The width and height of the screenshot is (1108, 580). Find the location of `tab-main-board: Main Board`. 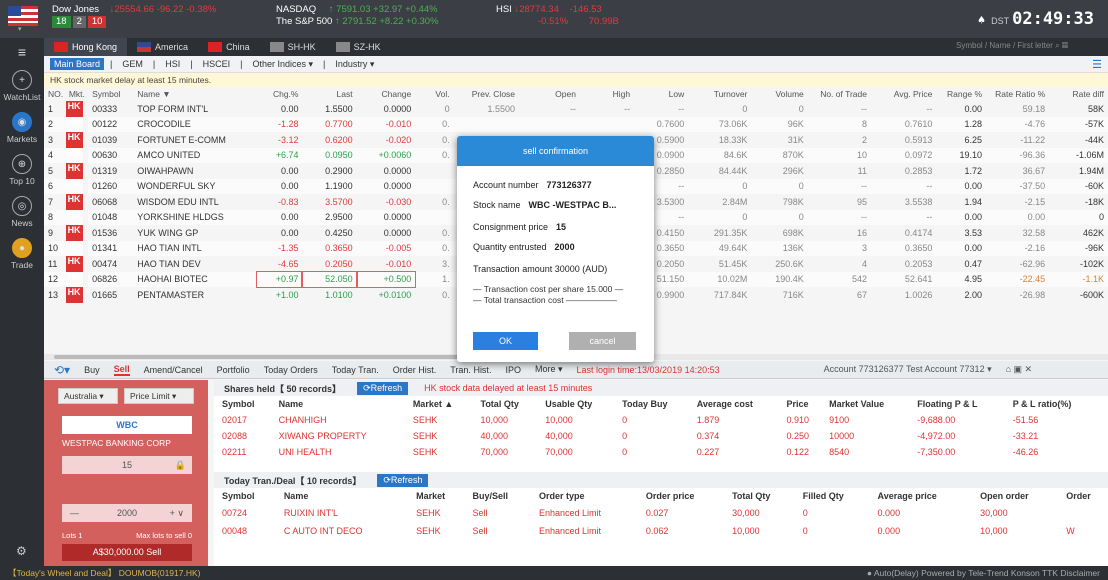

tab-main-board: Main Board is located at coordinates (77, 64).